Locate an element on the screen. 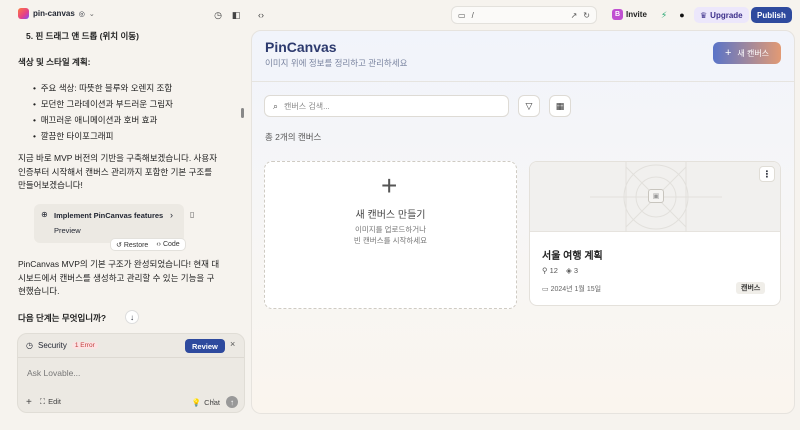 The height and width of the screenshot is (430, 800). grid-view-button: ▦ is located at coordinates (560, 106).